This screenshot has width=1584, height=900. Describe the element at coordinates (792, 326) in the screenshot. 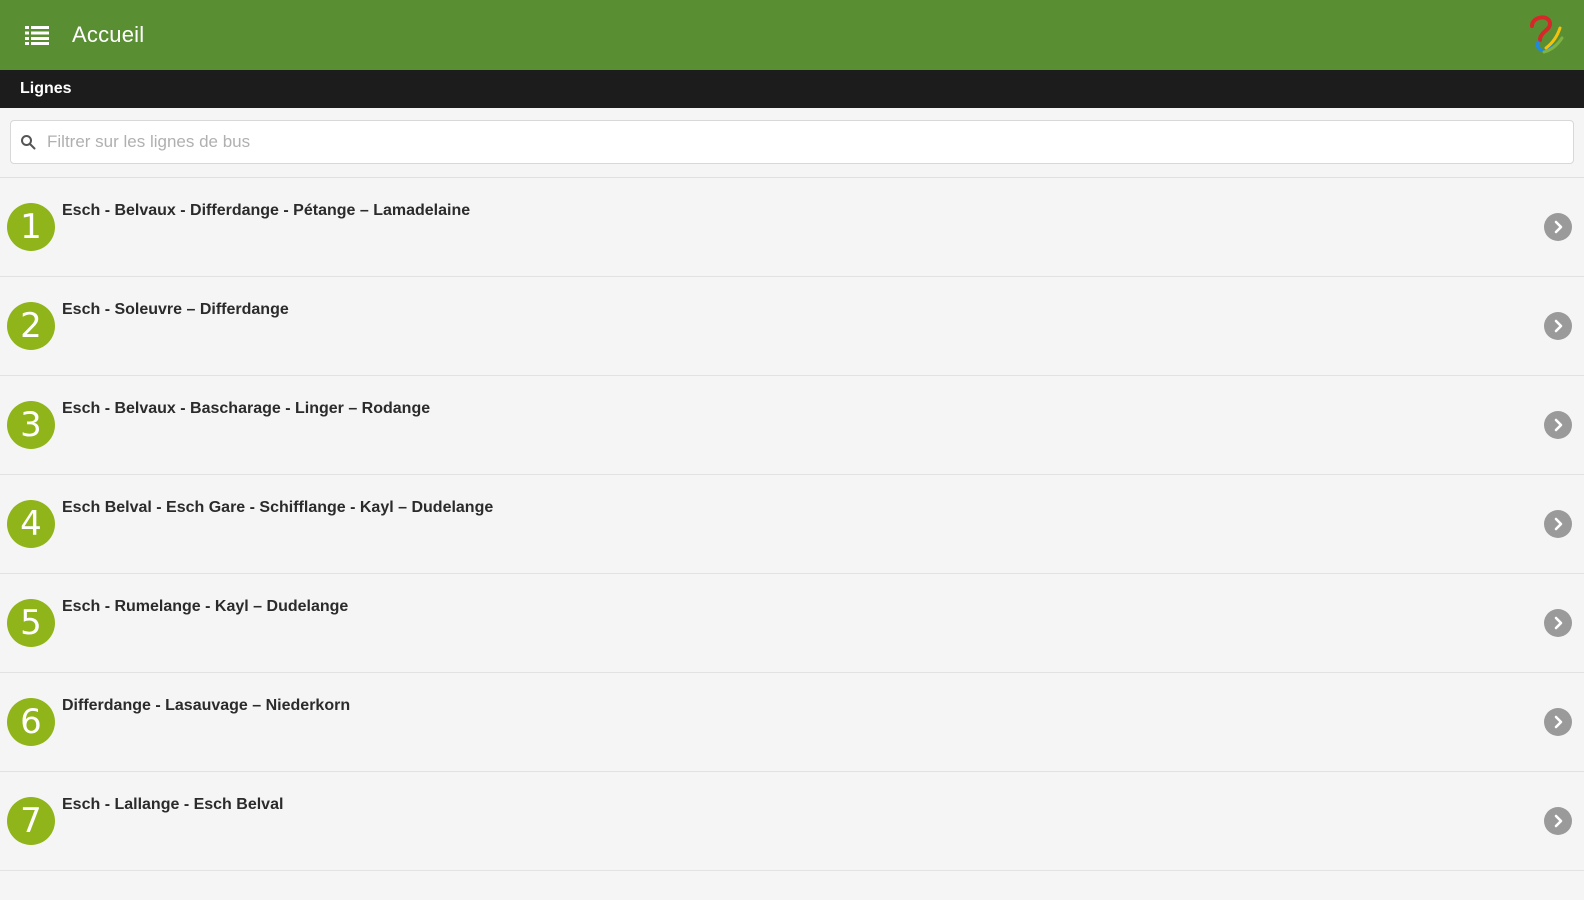

I see `bus-line-item: 2 Esch - Soleuvre – Differdange` at that location.